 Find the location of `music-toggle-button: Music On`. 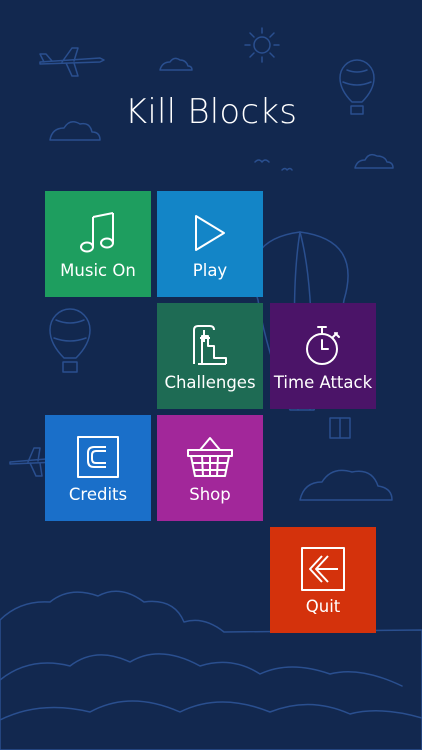

music-toggle-button: Music On is located at coordinates (98, 244).